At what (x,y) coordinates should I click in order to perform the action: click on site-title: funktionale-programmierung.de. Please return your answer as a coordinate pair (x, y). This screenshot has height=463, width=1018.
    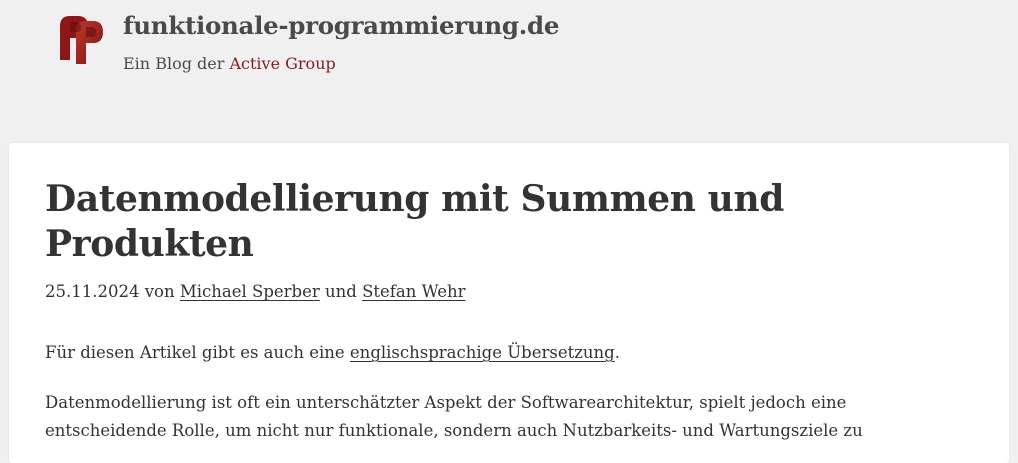
    Looking at the image, I should click on (341, 25).